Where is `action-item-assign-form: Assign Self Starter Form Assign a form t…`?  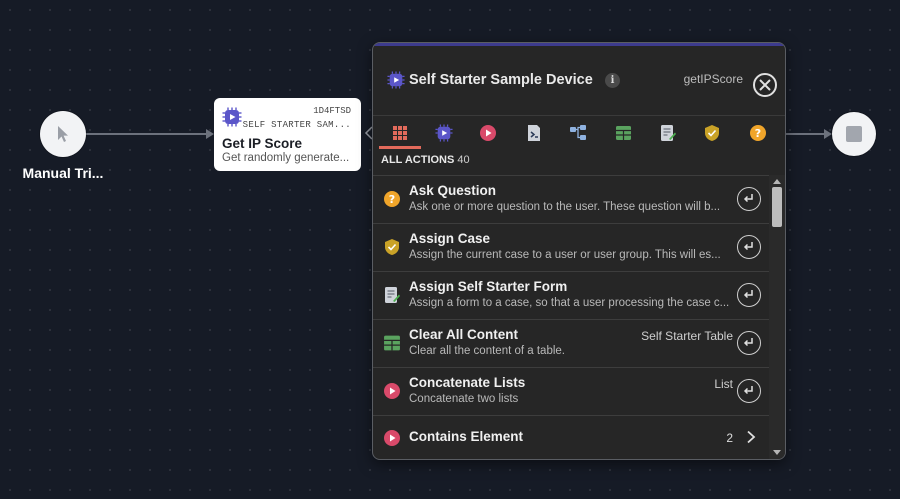
action-item-assign-form: Assign Self Starter Form Assign a form t… is located at coordinates (571, 295).